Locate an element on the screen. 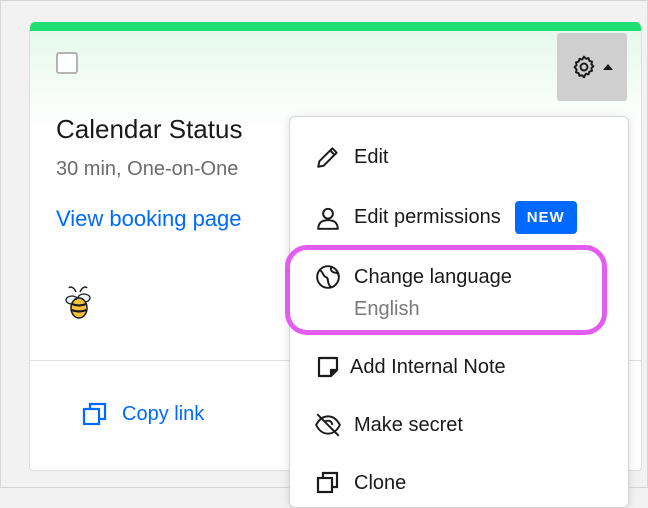 Image resolution: width=648 pixels, height=508 pixels. menu-item-add-internal-note: Add Internal Note is located at coordinates (410, 367).